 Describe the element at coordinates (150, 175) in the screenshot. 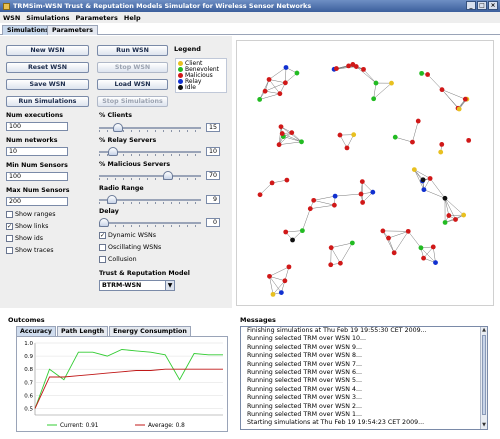

I see `malicious-slider` at that location.